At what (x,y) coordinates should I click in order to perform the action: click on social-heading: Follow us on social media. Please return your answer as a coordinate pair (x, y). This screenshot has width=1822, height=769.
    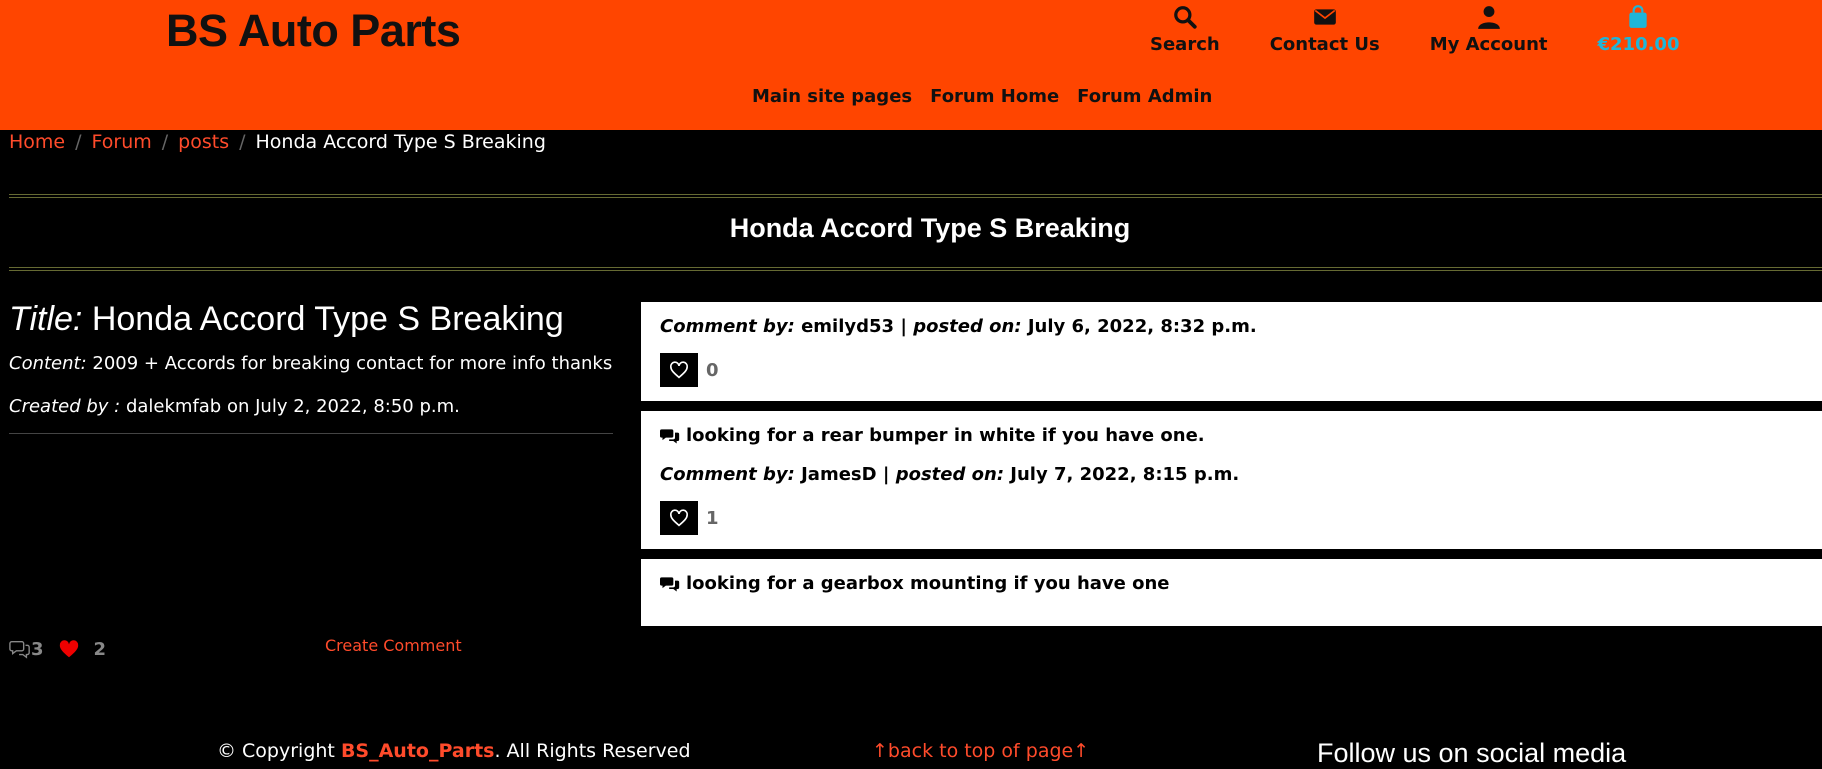
    Looking at the image, I should click on (1472, 753).